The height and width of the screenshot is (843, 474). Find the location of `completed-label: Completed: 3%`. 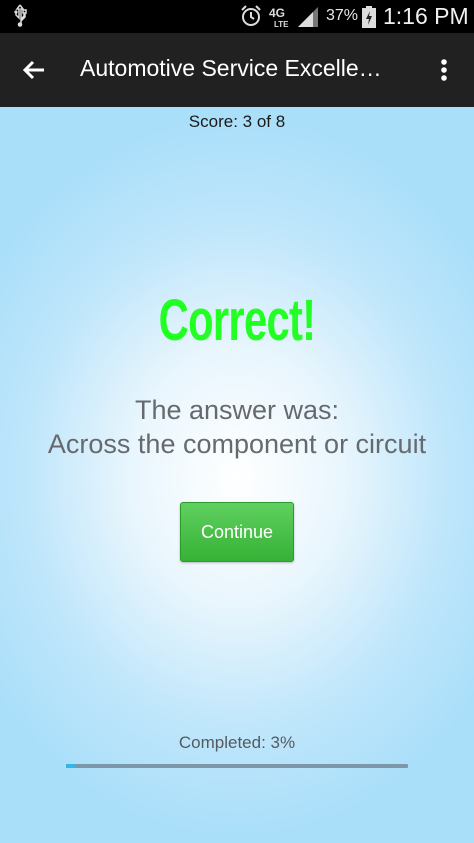

completed-label: Completed: 3% is located at coordinates (237, 742).